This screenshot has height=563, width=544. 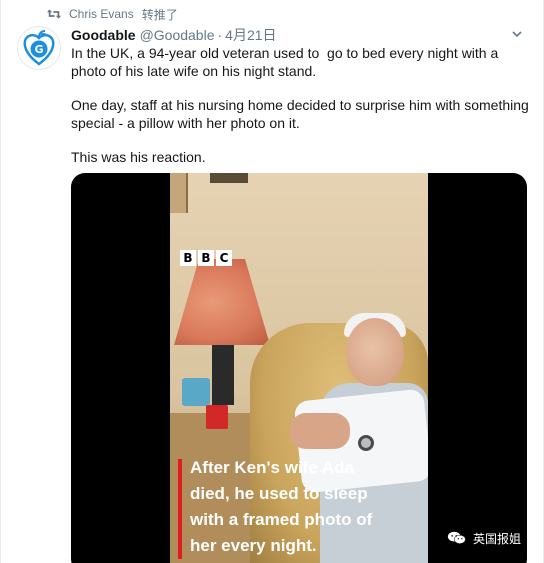 I want to click on scene-man-hand, so click(x=320, y=431).